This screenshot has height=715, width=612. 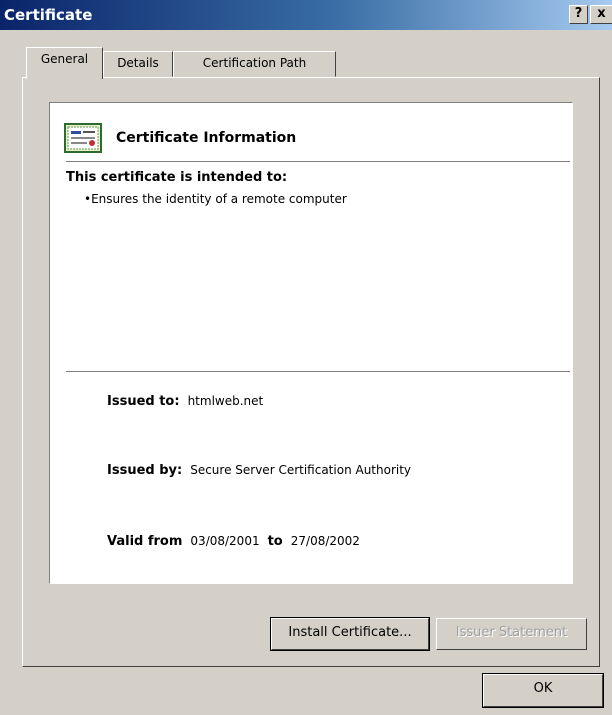 I want to click on tab-general: General, so click(x=64, y=63).